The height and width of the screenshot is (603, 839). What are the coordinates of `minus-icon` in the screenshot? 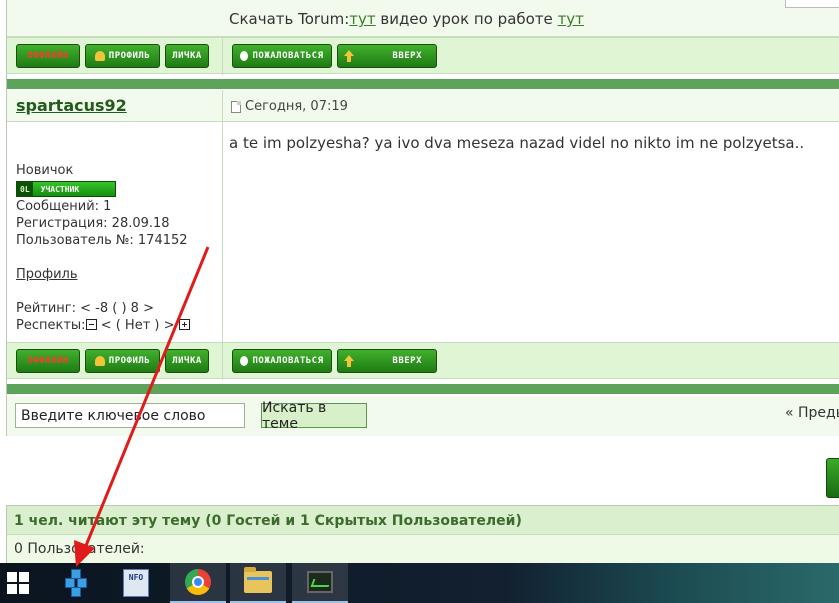 It's located at (91, 324).